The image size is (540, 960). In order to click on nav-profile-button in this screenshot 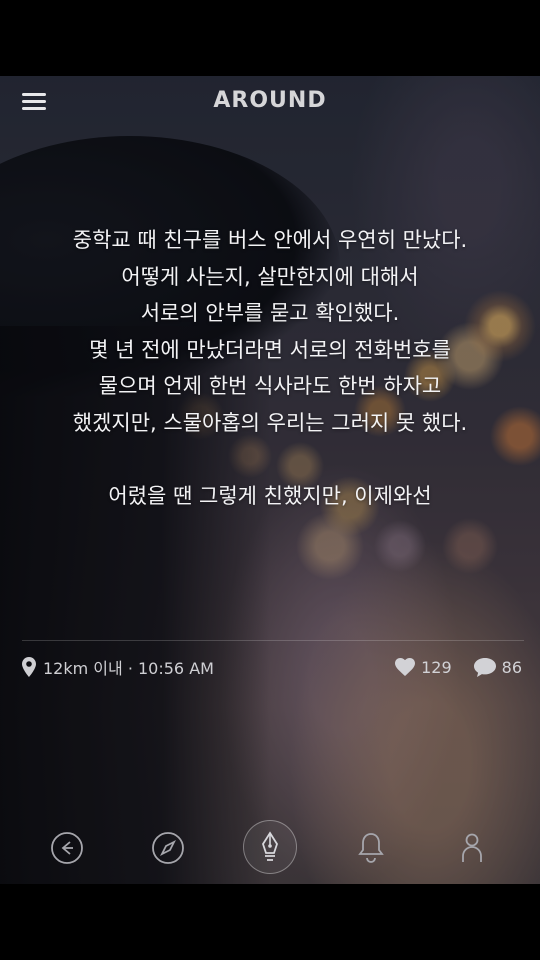, I will do `click(472, 848)`.